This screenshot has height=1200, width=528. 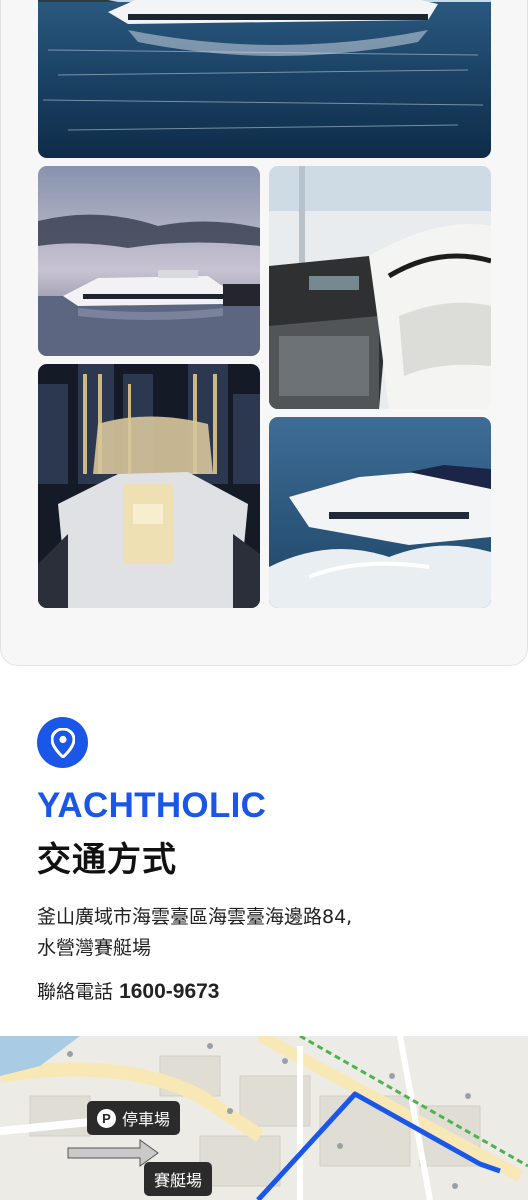 I want to click on phone-info: 聯絡電話 1600-9673, so click(x=128, y=990).